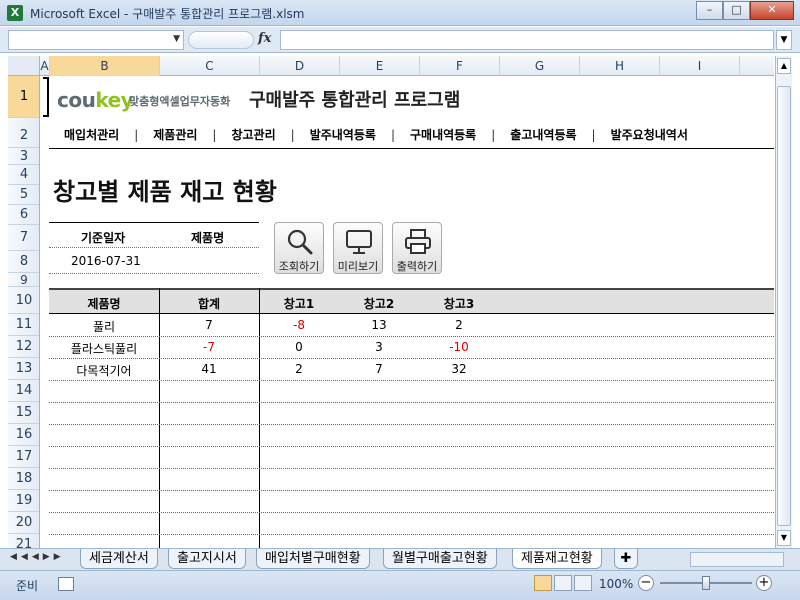 This screenshot has width=800, height=600. Describe the element at coordinates (264, 38) in the screenshot. I see `insert-function-icon: fx` at that location.